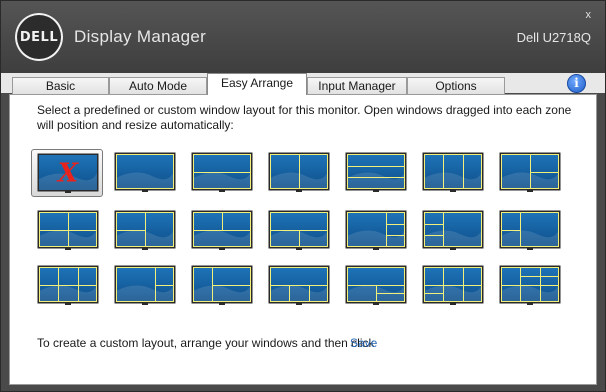  I want to click on layout-preview-3-rows, so click(376, 172).